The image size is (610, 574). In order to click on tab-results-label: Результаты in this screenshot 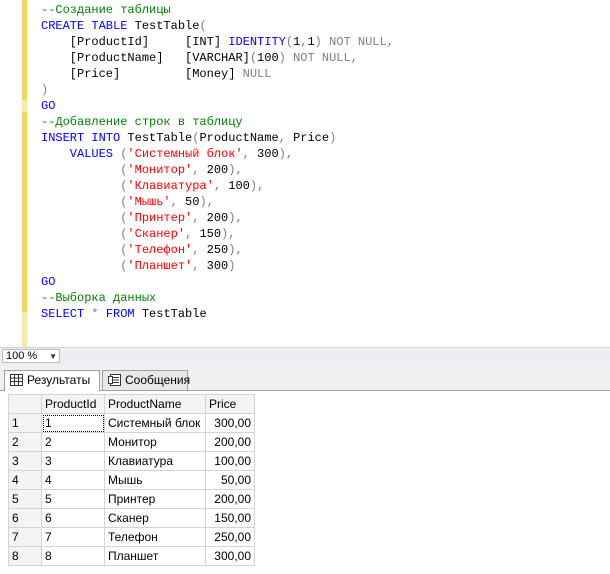, I will do `click(59, 380)`.